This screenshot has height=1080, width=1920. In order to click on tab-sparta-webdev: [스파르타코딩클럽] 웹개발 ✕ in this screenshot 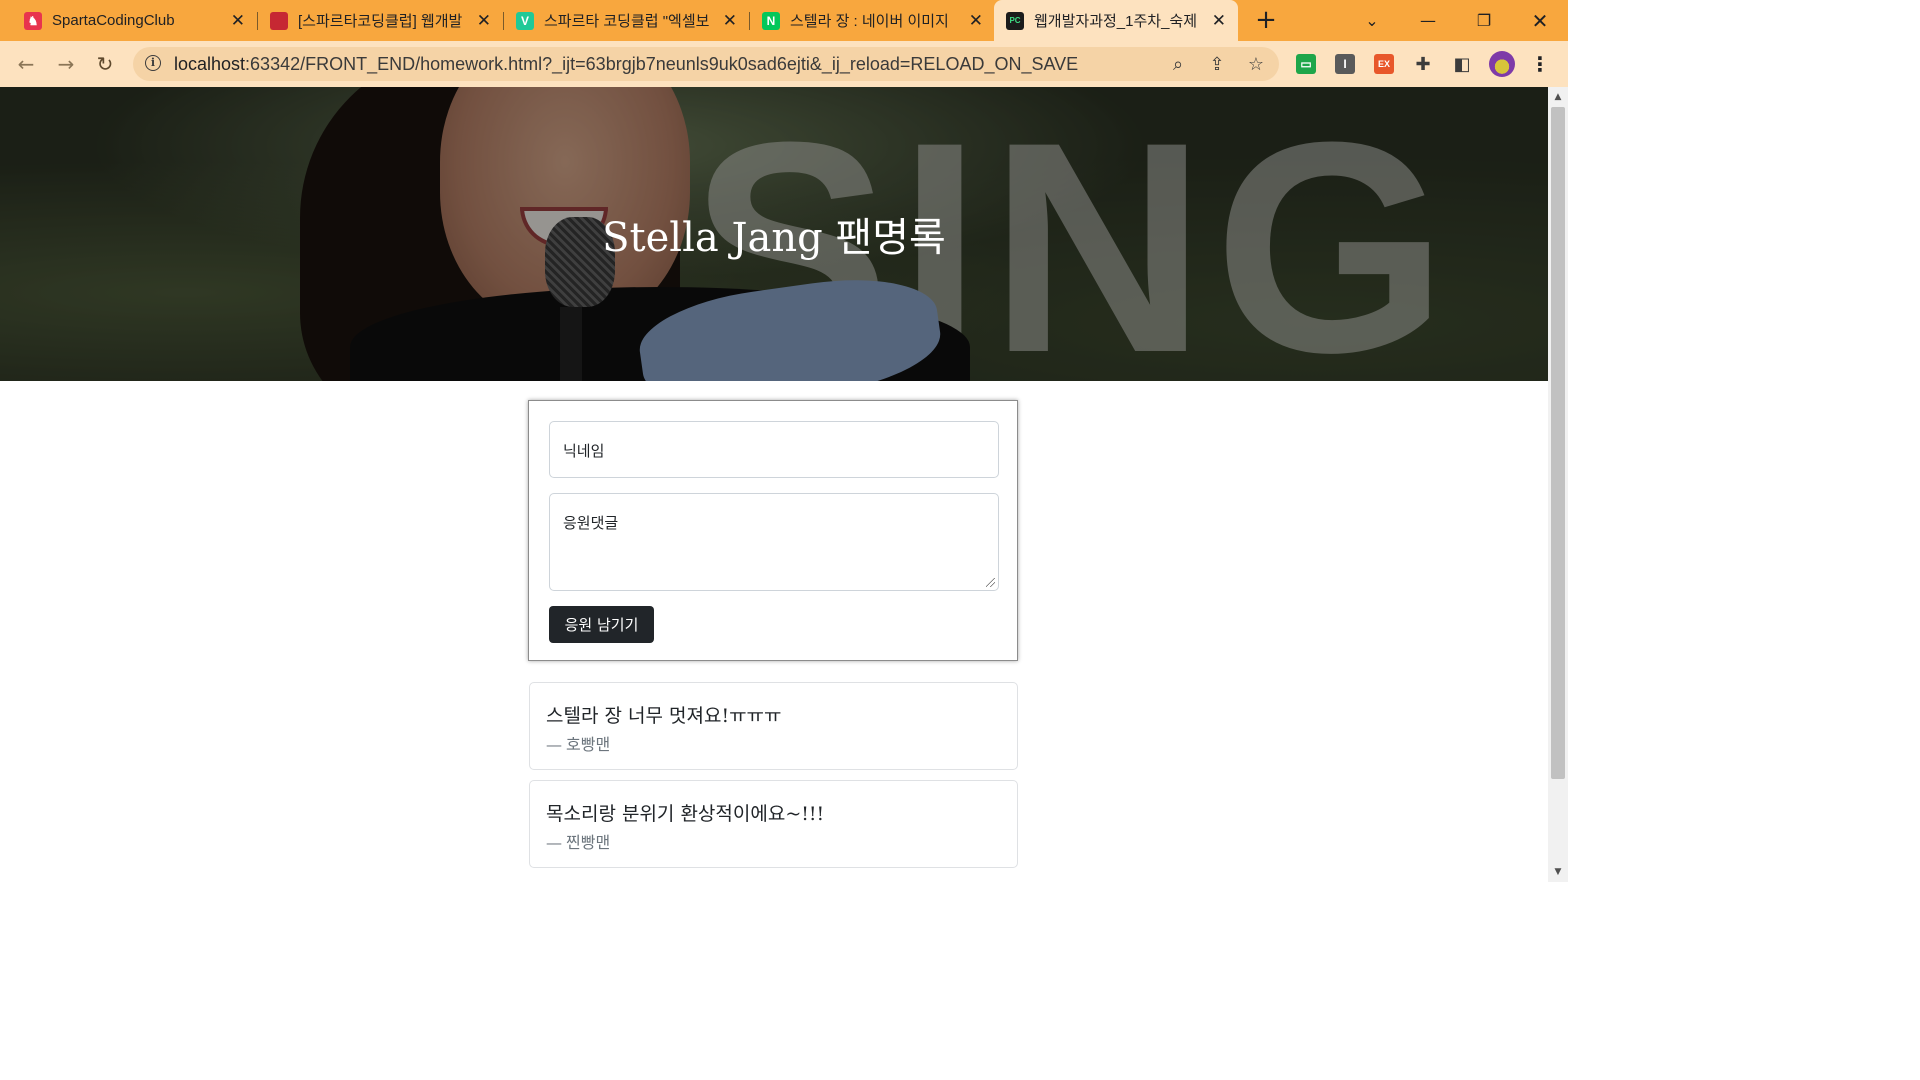, I will do `click(381, 20)`.